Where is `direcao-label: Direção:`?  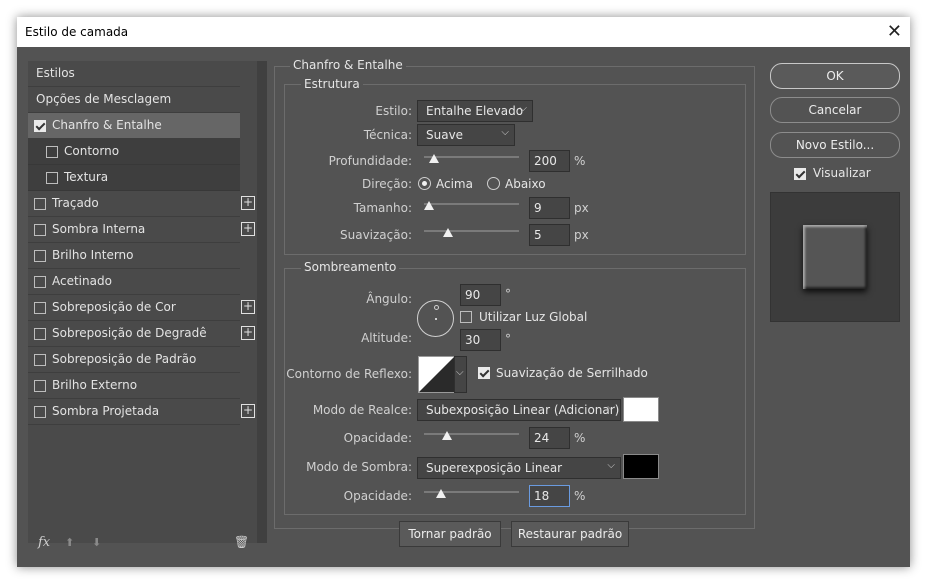
direcao-label: Direção: is located at coordinates (387, 184).